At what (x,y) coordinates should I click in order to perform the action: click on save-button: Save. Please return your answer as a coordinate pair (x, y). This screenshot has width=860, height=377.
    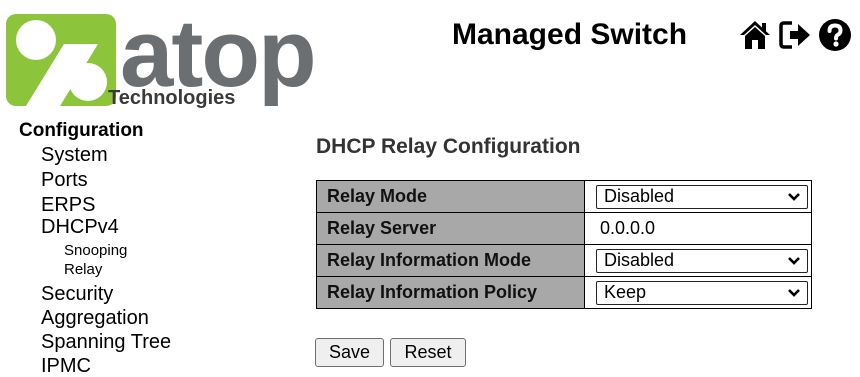
    Looking at the image, I should click on (349, 352).